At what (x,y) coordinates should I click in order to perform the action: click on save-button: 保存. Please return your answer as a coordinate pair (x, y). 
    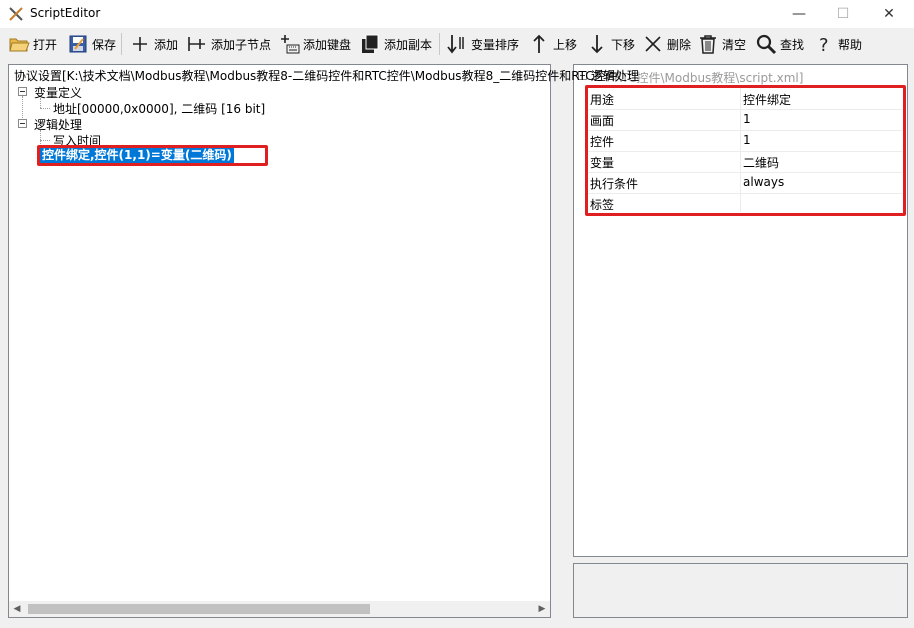
    Looking at the image, I should click on (91, 44).